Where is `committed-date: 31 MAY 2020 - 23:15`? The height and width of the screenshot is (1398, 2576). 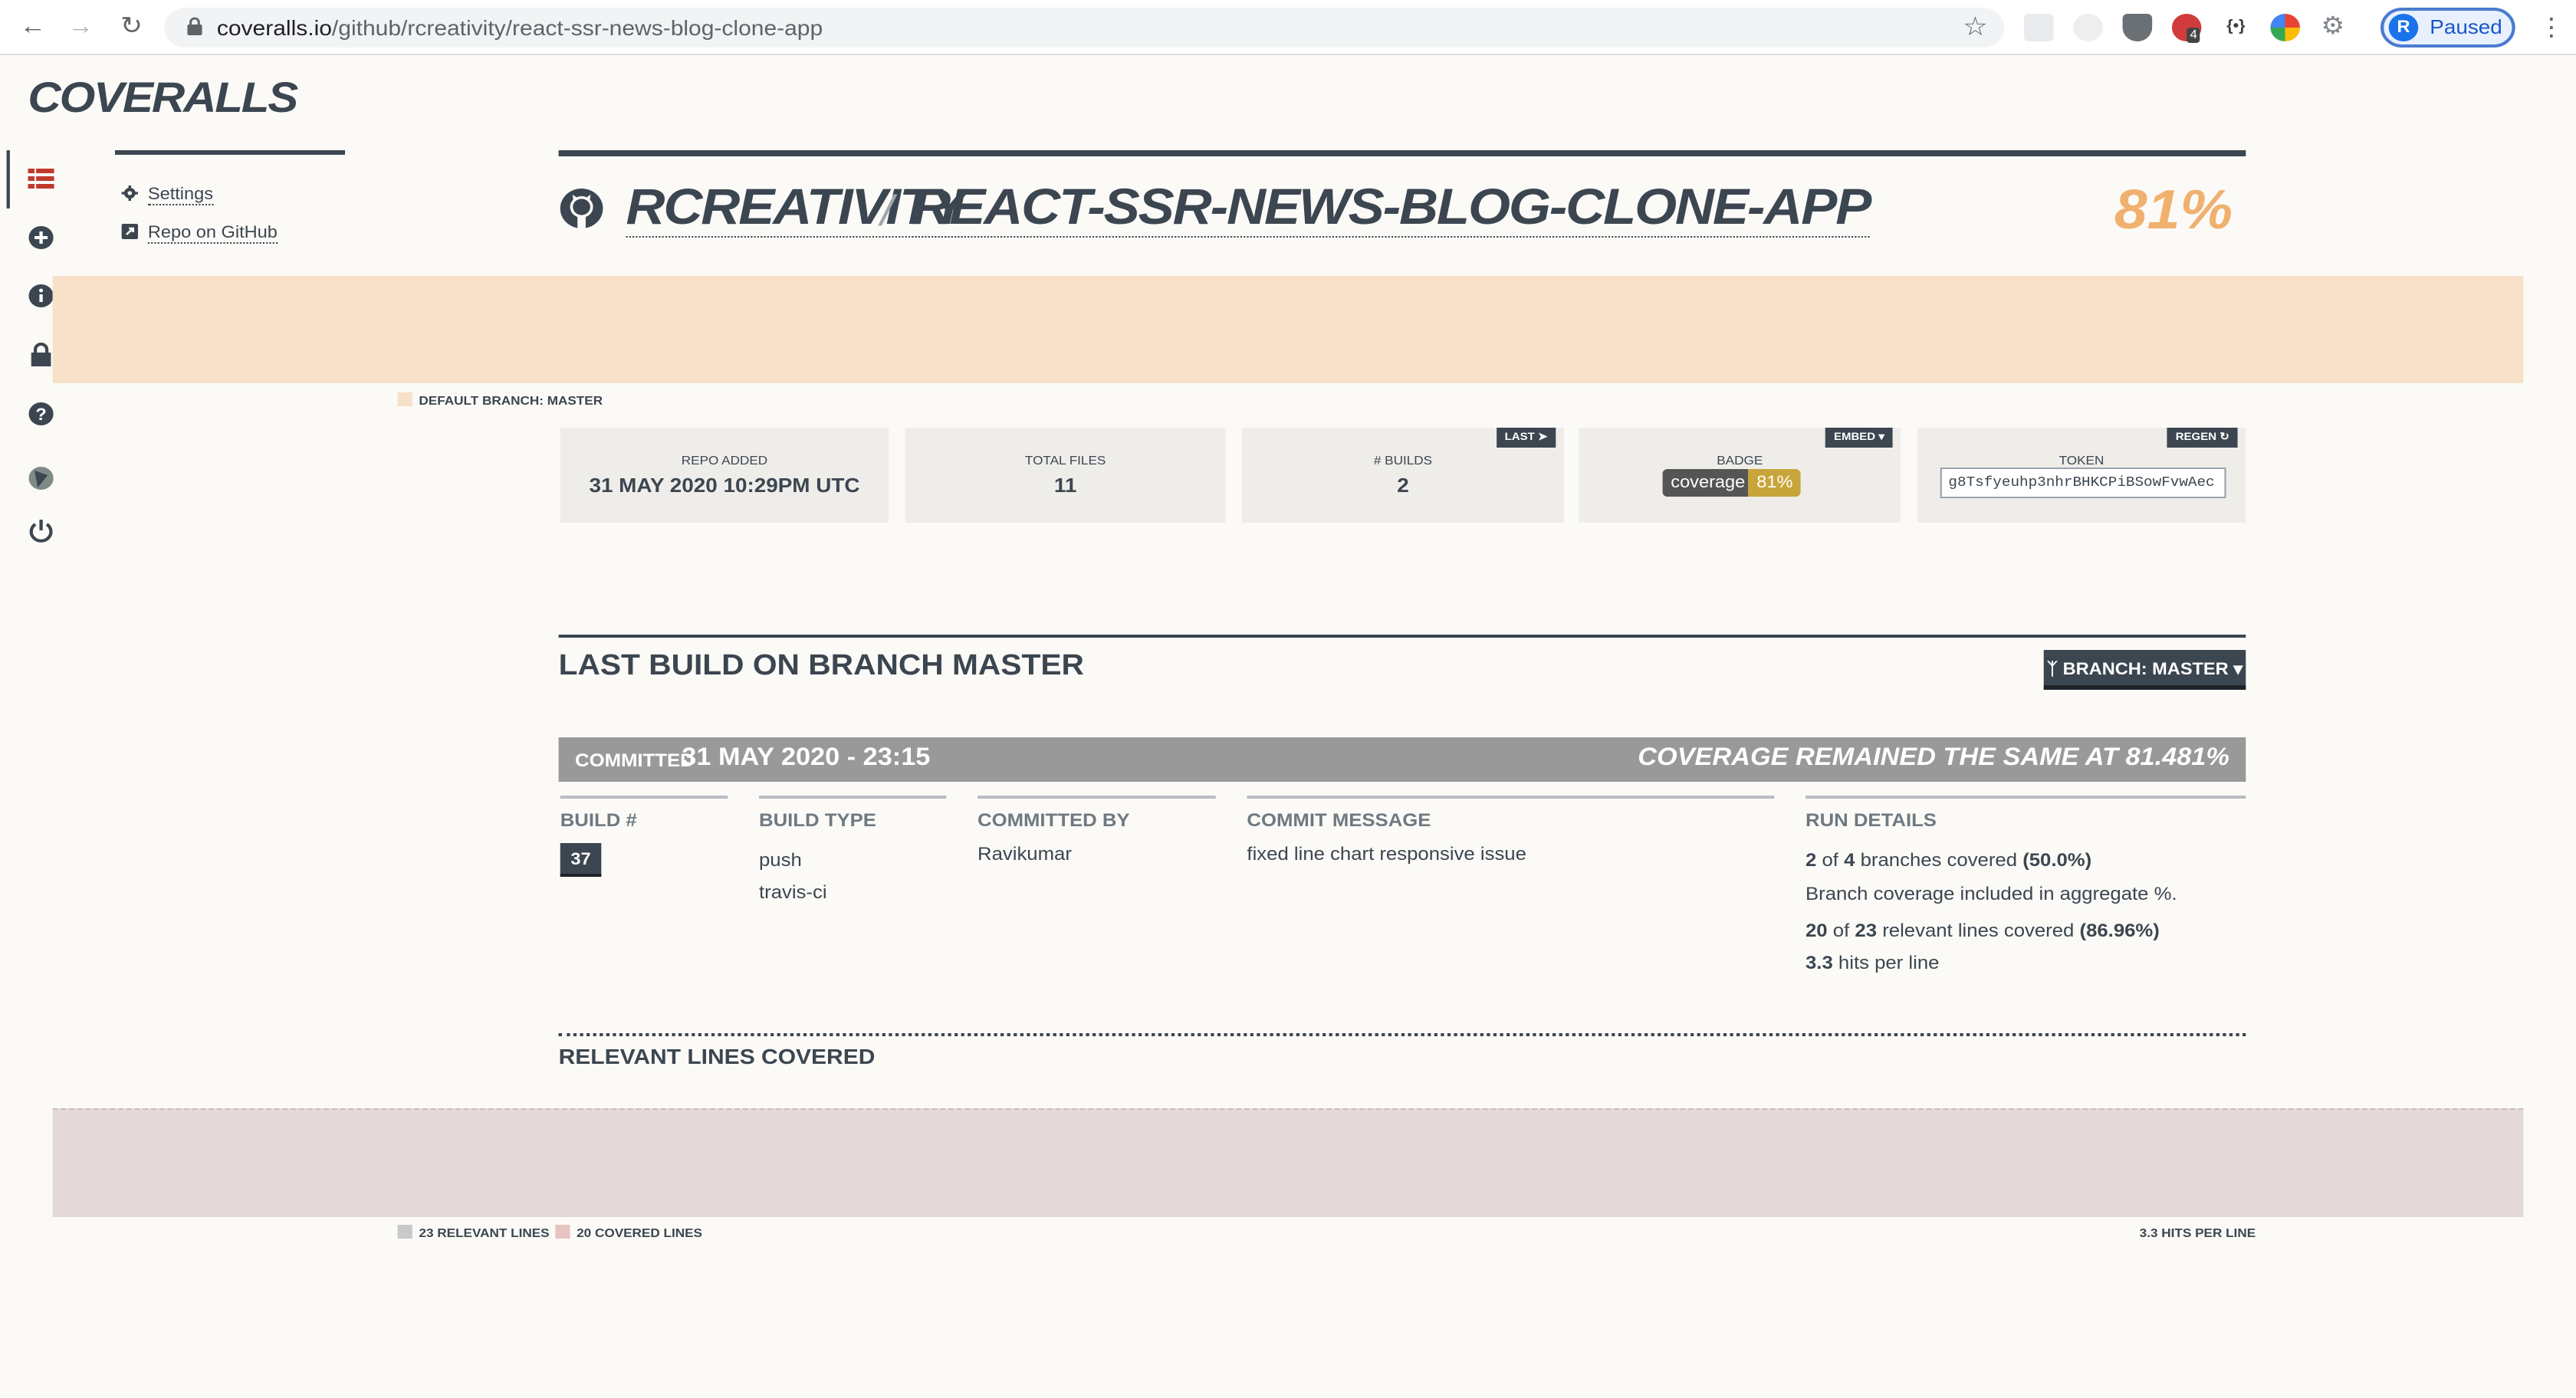 committed-date: 31 MAY 2020 - 23:15 is located at coordinates (807, 758).